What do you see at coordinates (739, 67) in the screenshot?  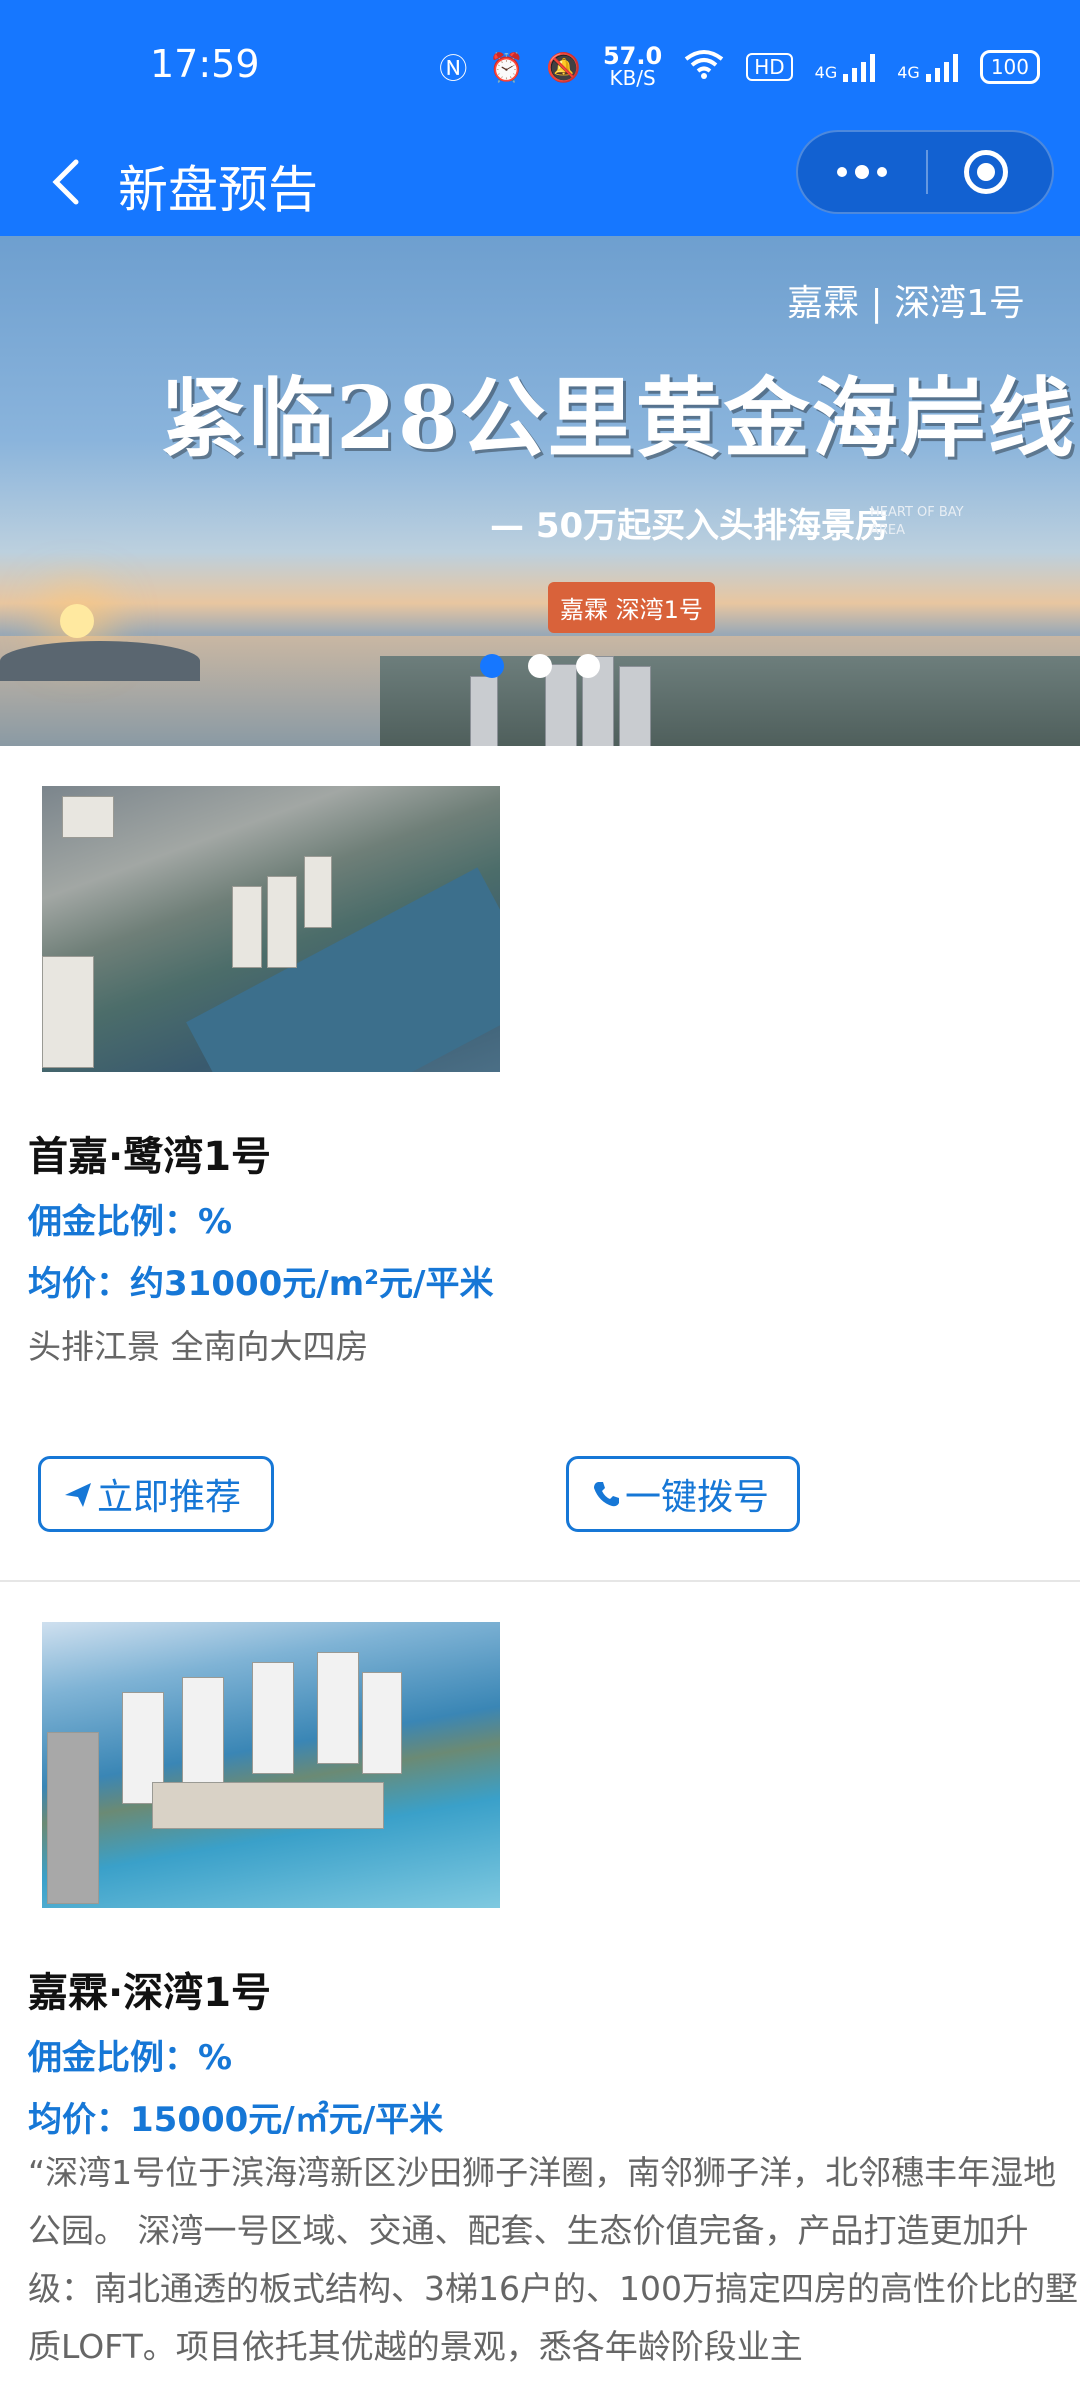 I see `status-icons: Ⓝ ⏰ 🔕 57.0 KB/S HD 4G 4G 100` at bounding box center [739, 67].